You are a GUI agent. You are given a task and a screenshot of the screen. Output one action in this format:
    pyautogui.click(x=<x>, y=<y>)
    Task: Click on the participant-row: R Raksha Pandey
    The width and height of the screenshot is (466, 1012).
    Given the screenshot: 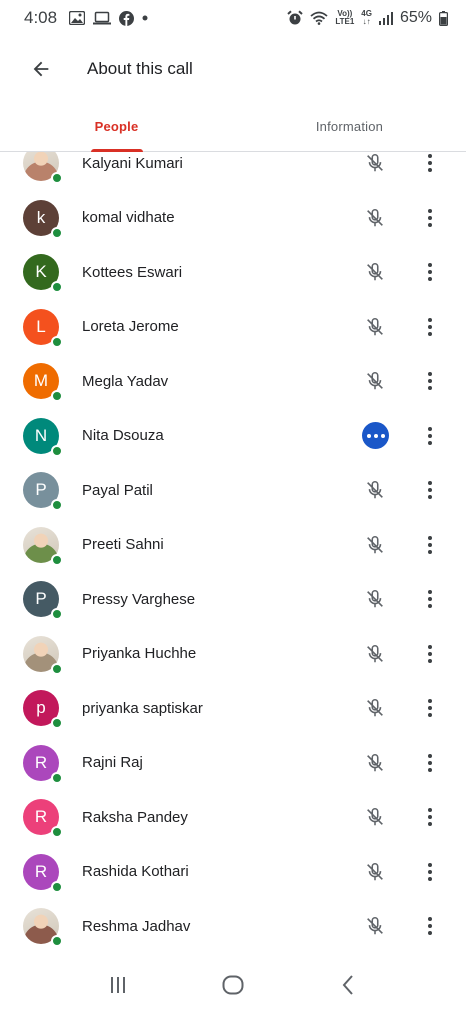 What is the action you would take?
    pyautogui.click(x=233, y=817)
    